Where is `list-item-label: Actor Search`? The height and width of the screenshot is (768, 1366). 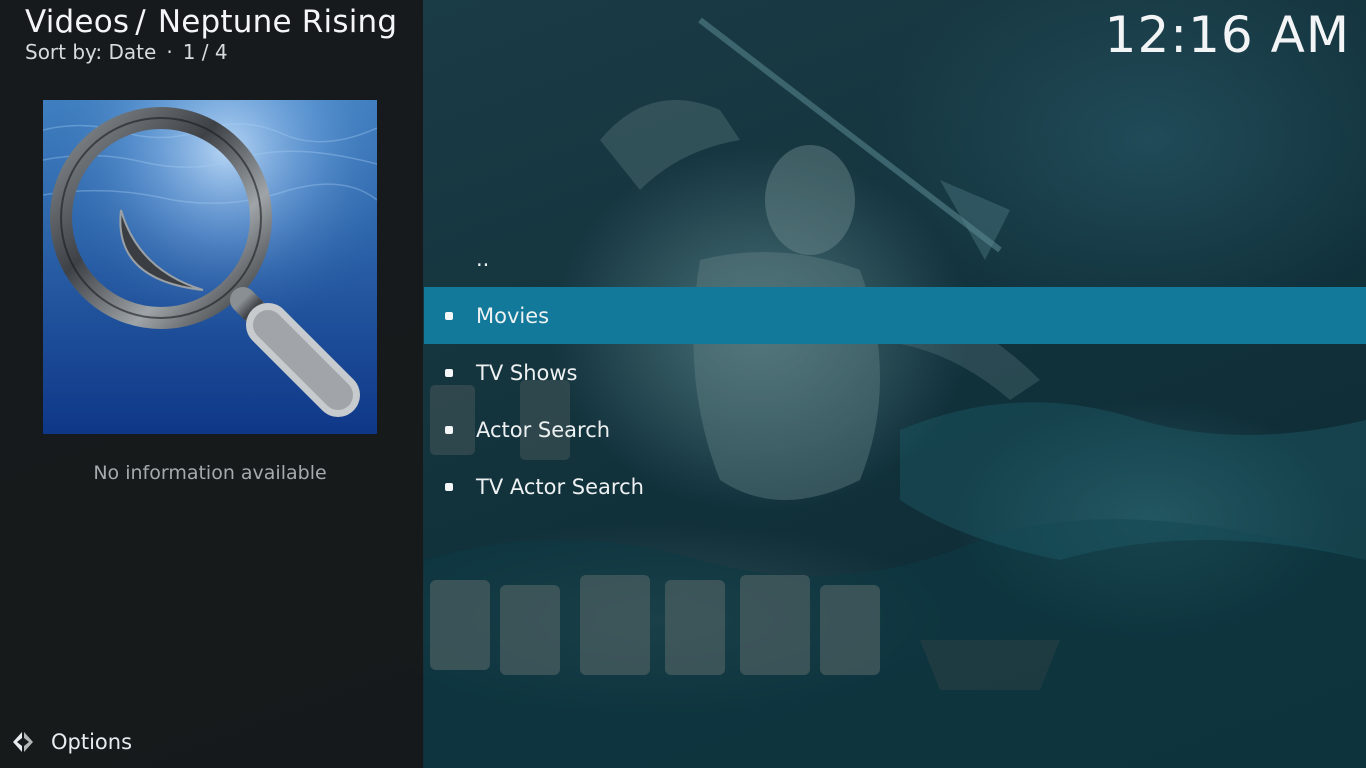 list-item-label: Actor Search is located at coordinates (543, 429).